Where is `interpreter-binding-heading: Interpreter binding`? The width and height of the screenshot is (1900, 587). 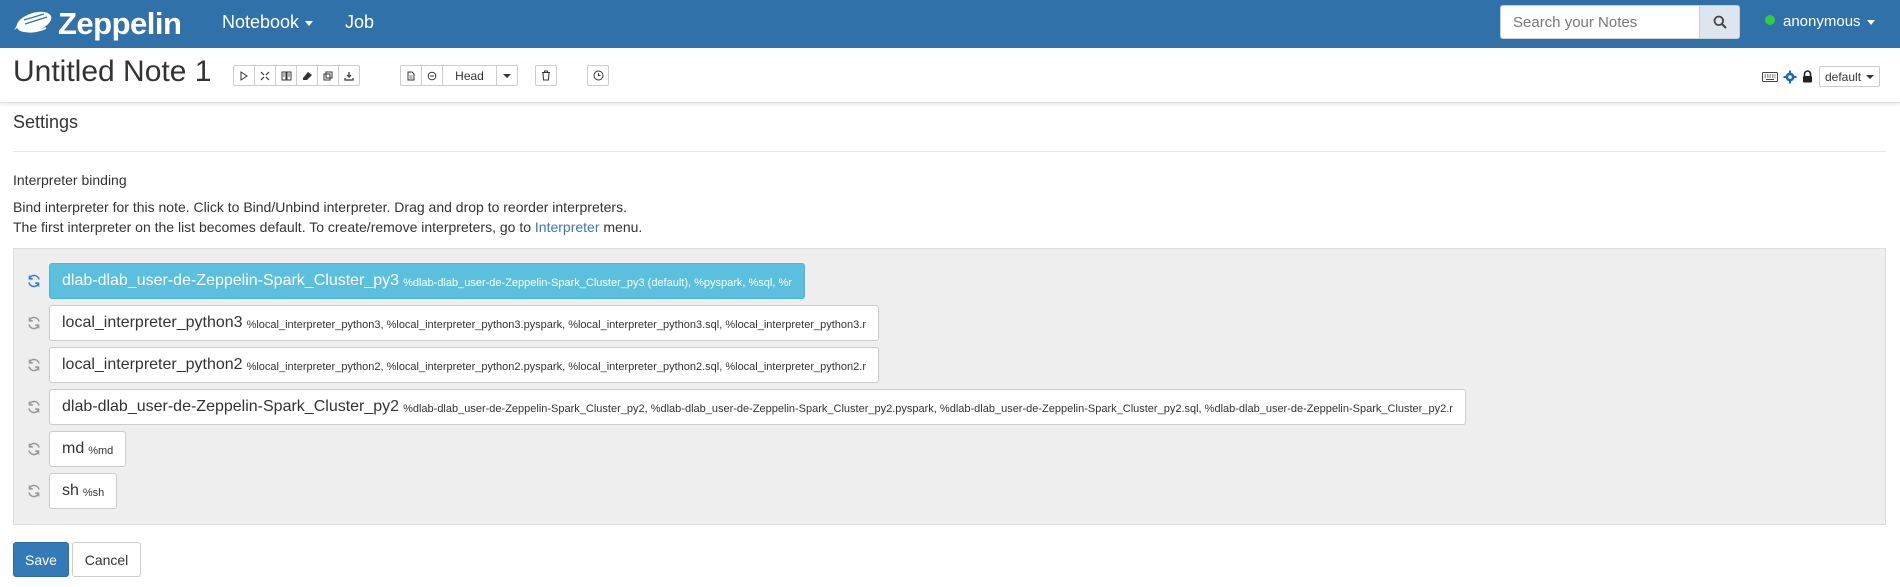
interpreter-binding-heading: Interpreter binding is located at coordinates (70, 180).